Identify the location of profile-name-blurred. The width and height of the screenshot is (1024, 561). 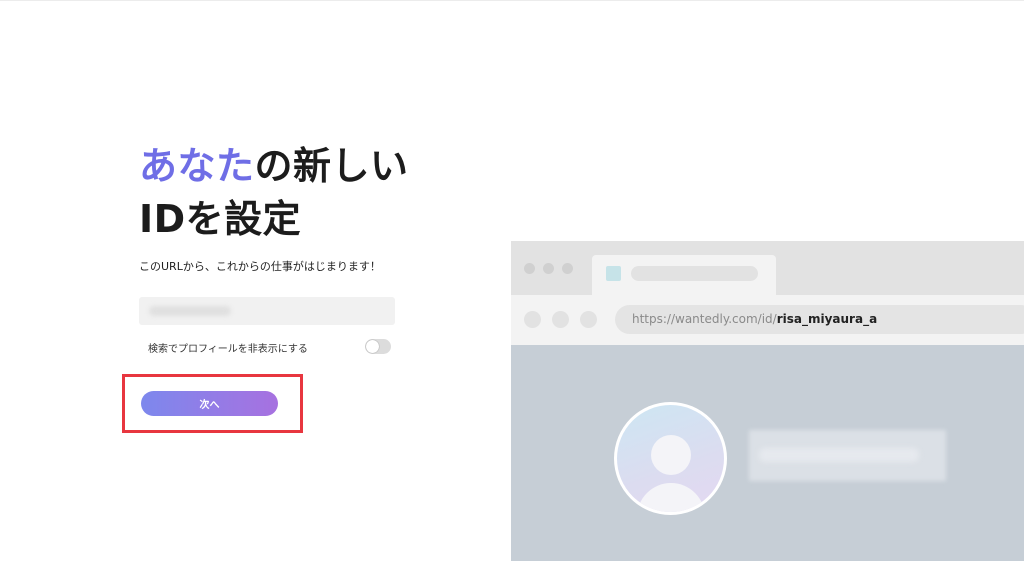
(839, 455).